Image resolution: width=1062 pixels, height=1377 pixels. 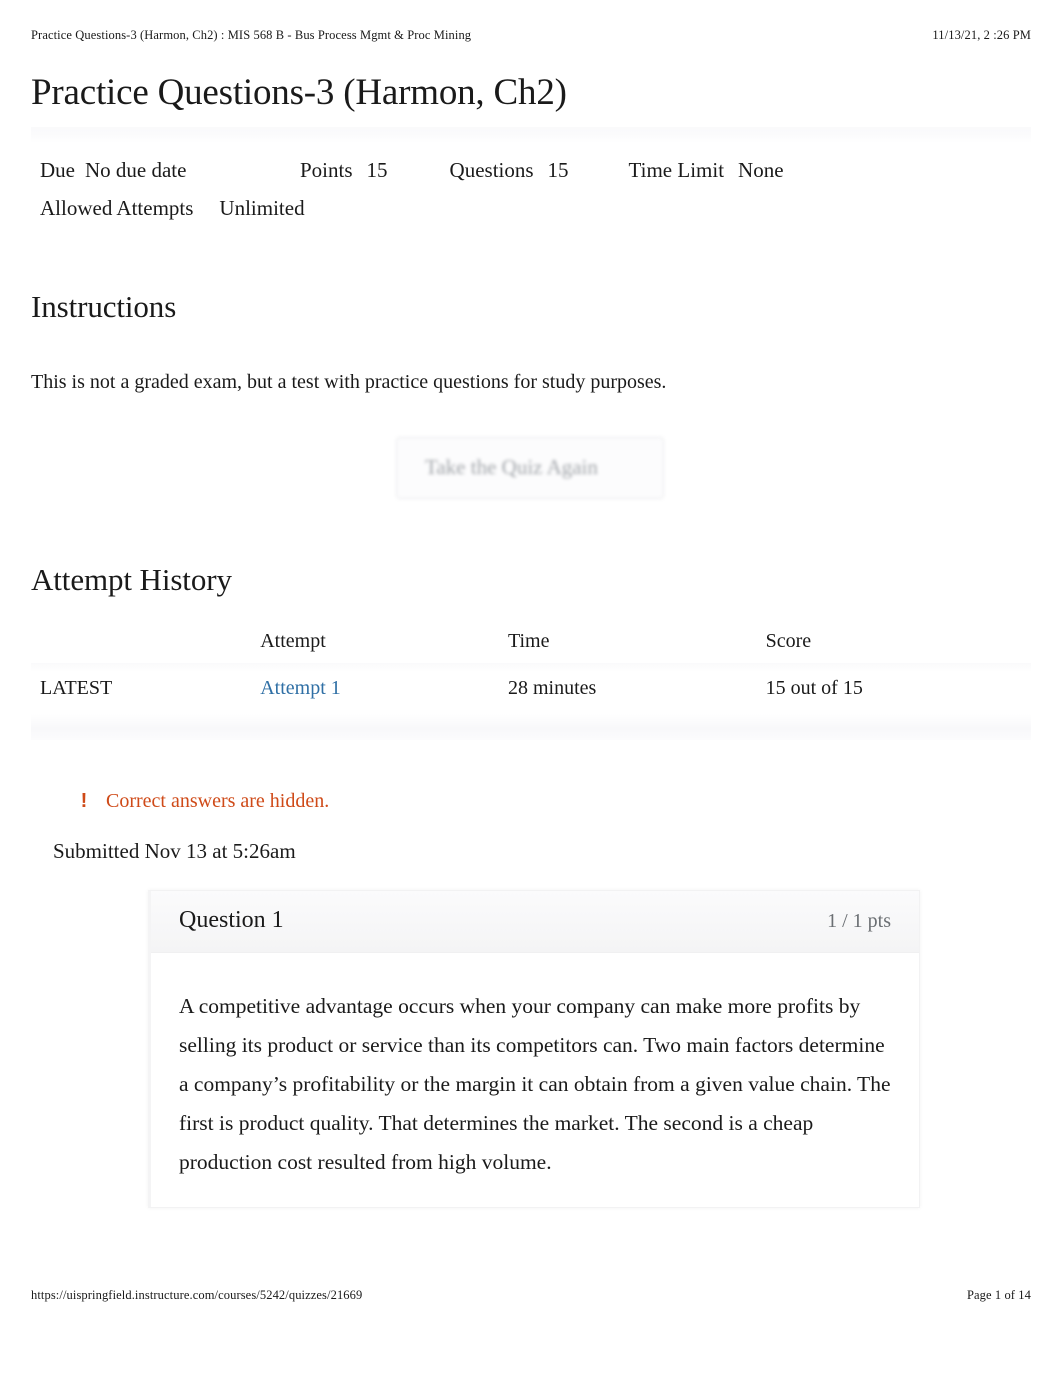 I want to click on retake-area: Take the Quiz Again, so click(x=531, y=476).